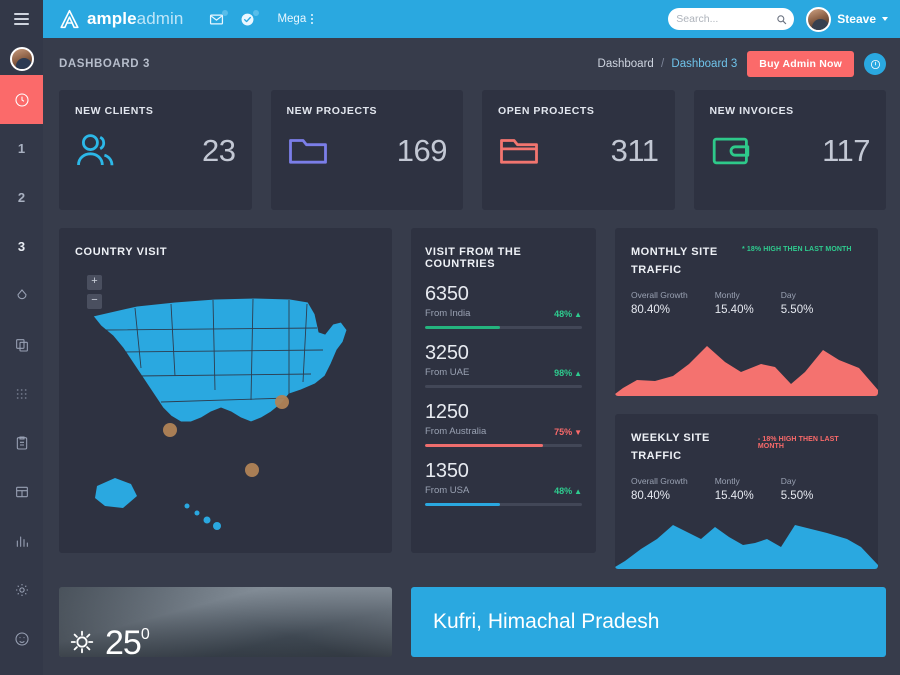 This screenshot has height=675, width=900. Describe the element at coordinates (225, 622) in the screenshot. I see `weather-image-card: 25 0` at that location.